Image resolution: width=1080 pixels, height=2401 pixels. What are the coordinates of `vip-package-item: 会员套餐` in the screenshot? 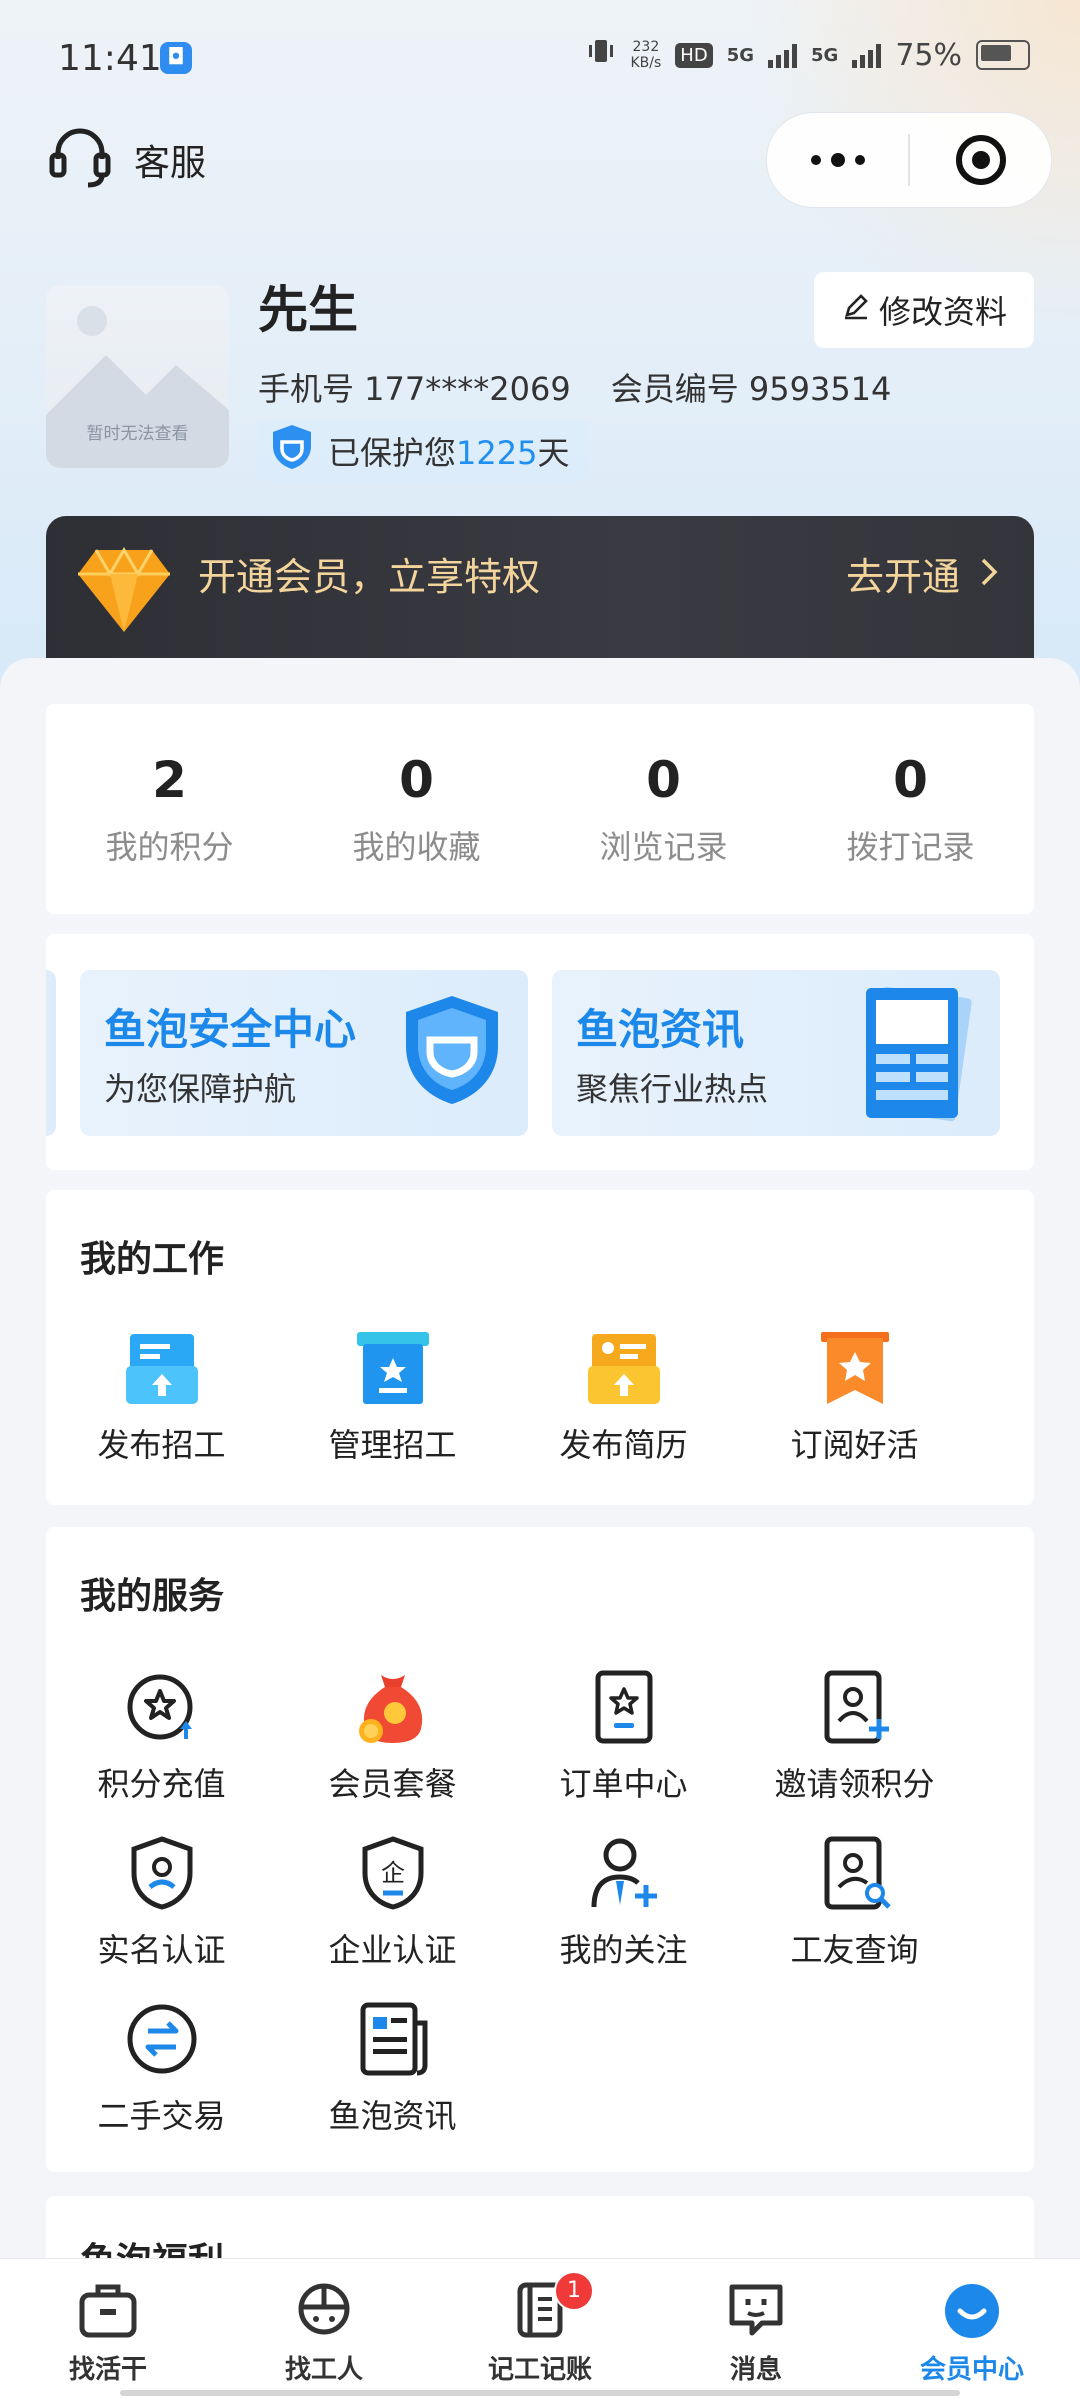 It's located at (392, 1736).